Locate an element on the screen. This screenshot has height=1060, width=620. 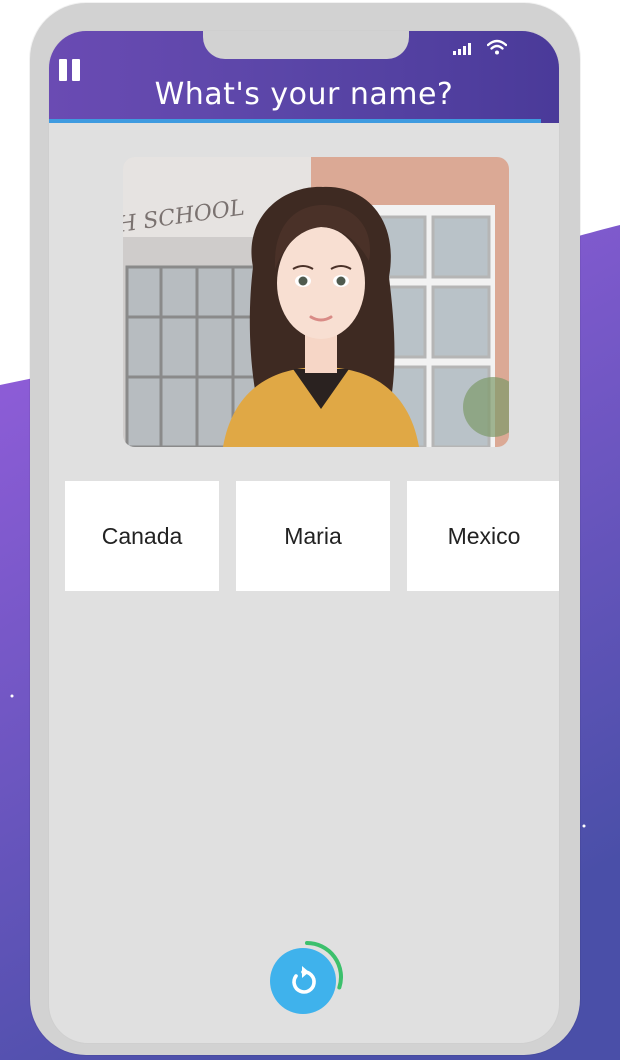
choice-button-canada: Canada is located at coordinates (142, 536).